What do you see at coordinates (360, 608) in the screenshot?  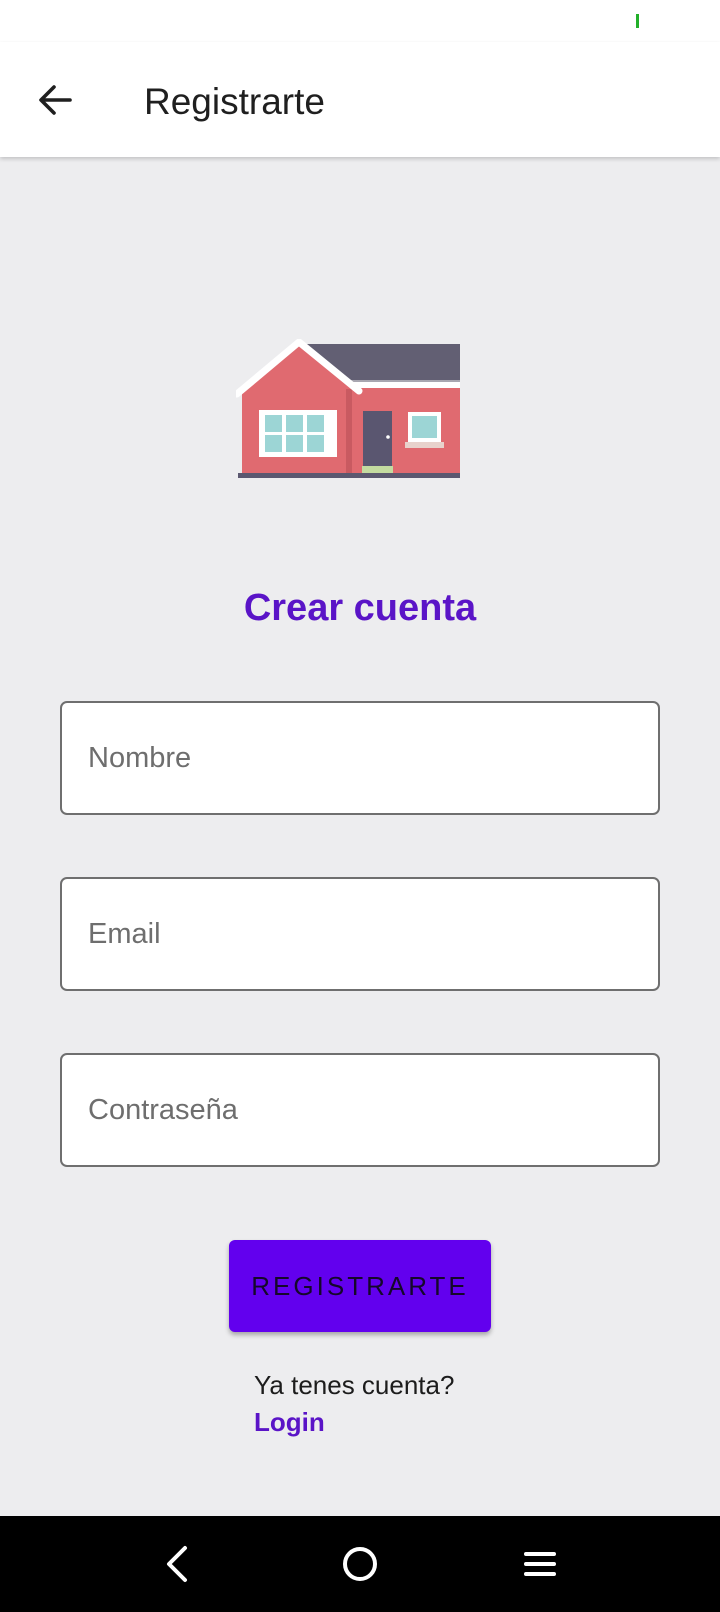 I see `create-account-heading: Crear cuenta` at bounding box center [360, 608].